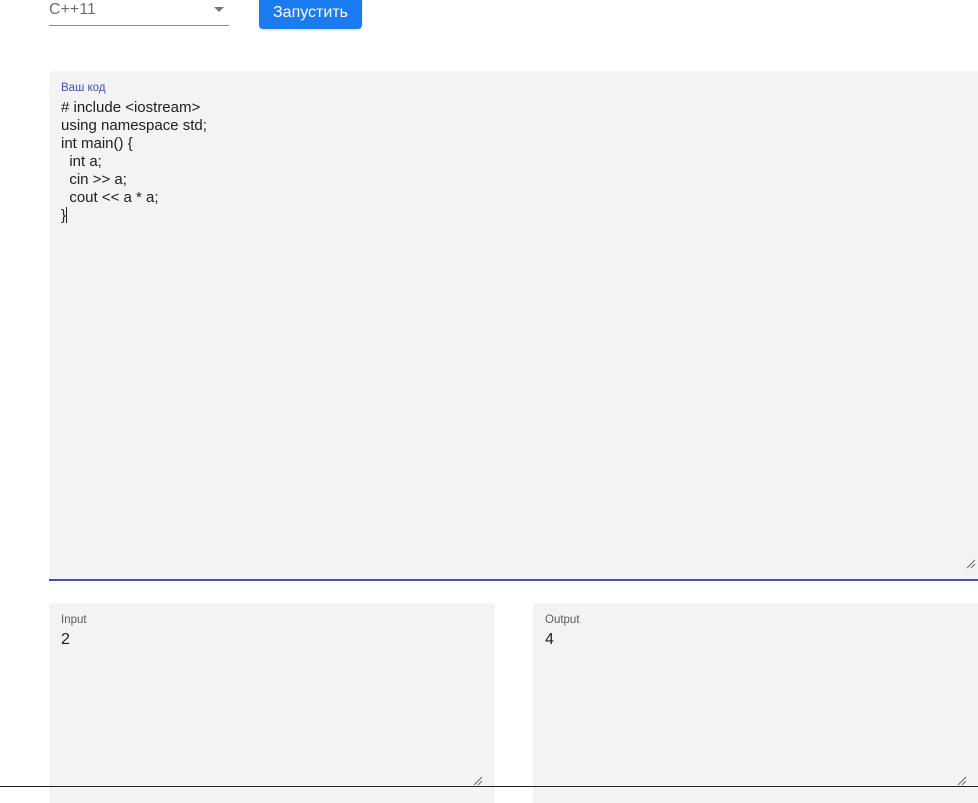  I want to click on output-field-value: 4, so click(549, 639).